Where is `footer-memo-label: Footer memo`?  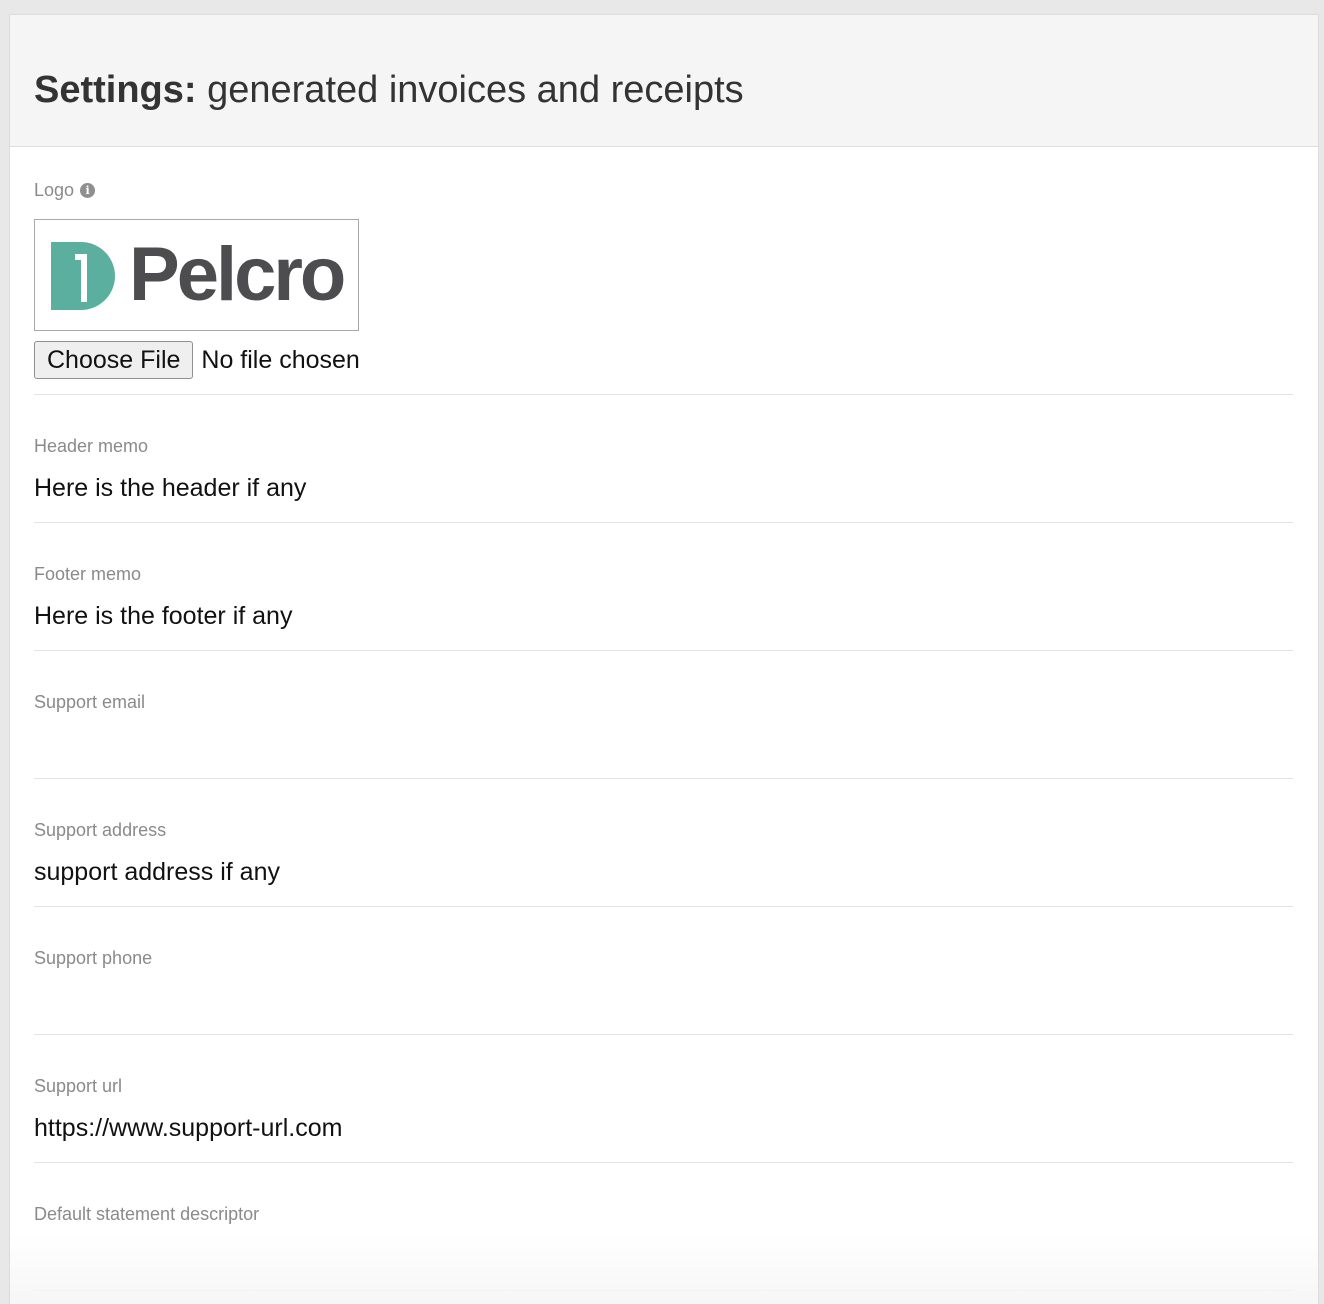
footer-memo-label: Footer memo is located at coordinates (88, 574).